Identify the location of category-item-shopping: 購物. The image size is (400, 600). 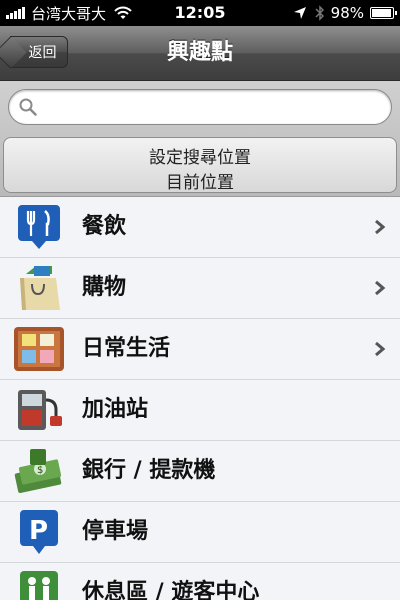
(200, 288).